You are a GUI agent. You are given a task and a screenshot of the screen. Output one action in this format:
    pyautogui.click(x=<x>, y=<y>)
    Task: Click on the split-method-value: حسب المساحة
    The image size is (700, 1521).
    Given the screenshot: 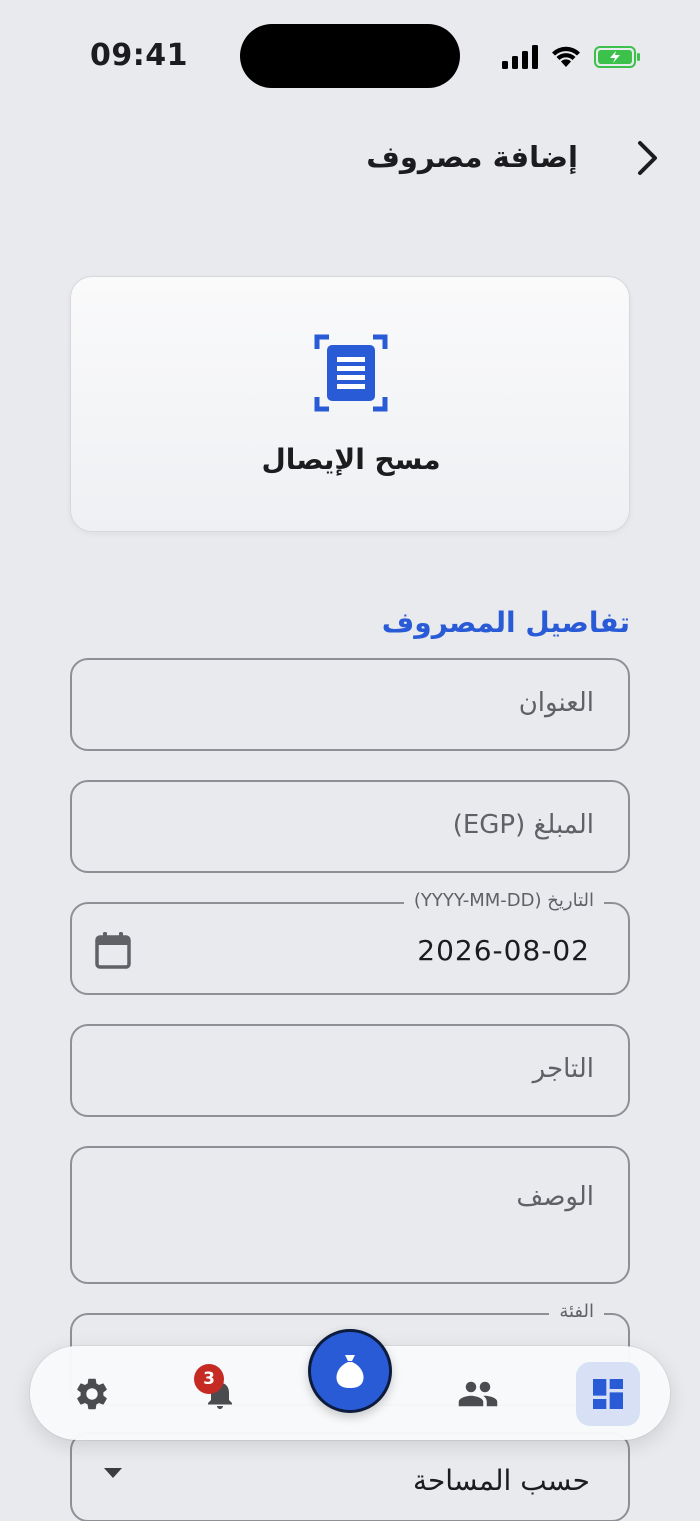 What is the action you would take?
    pyautogui.click(x=501, y=1480)
    